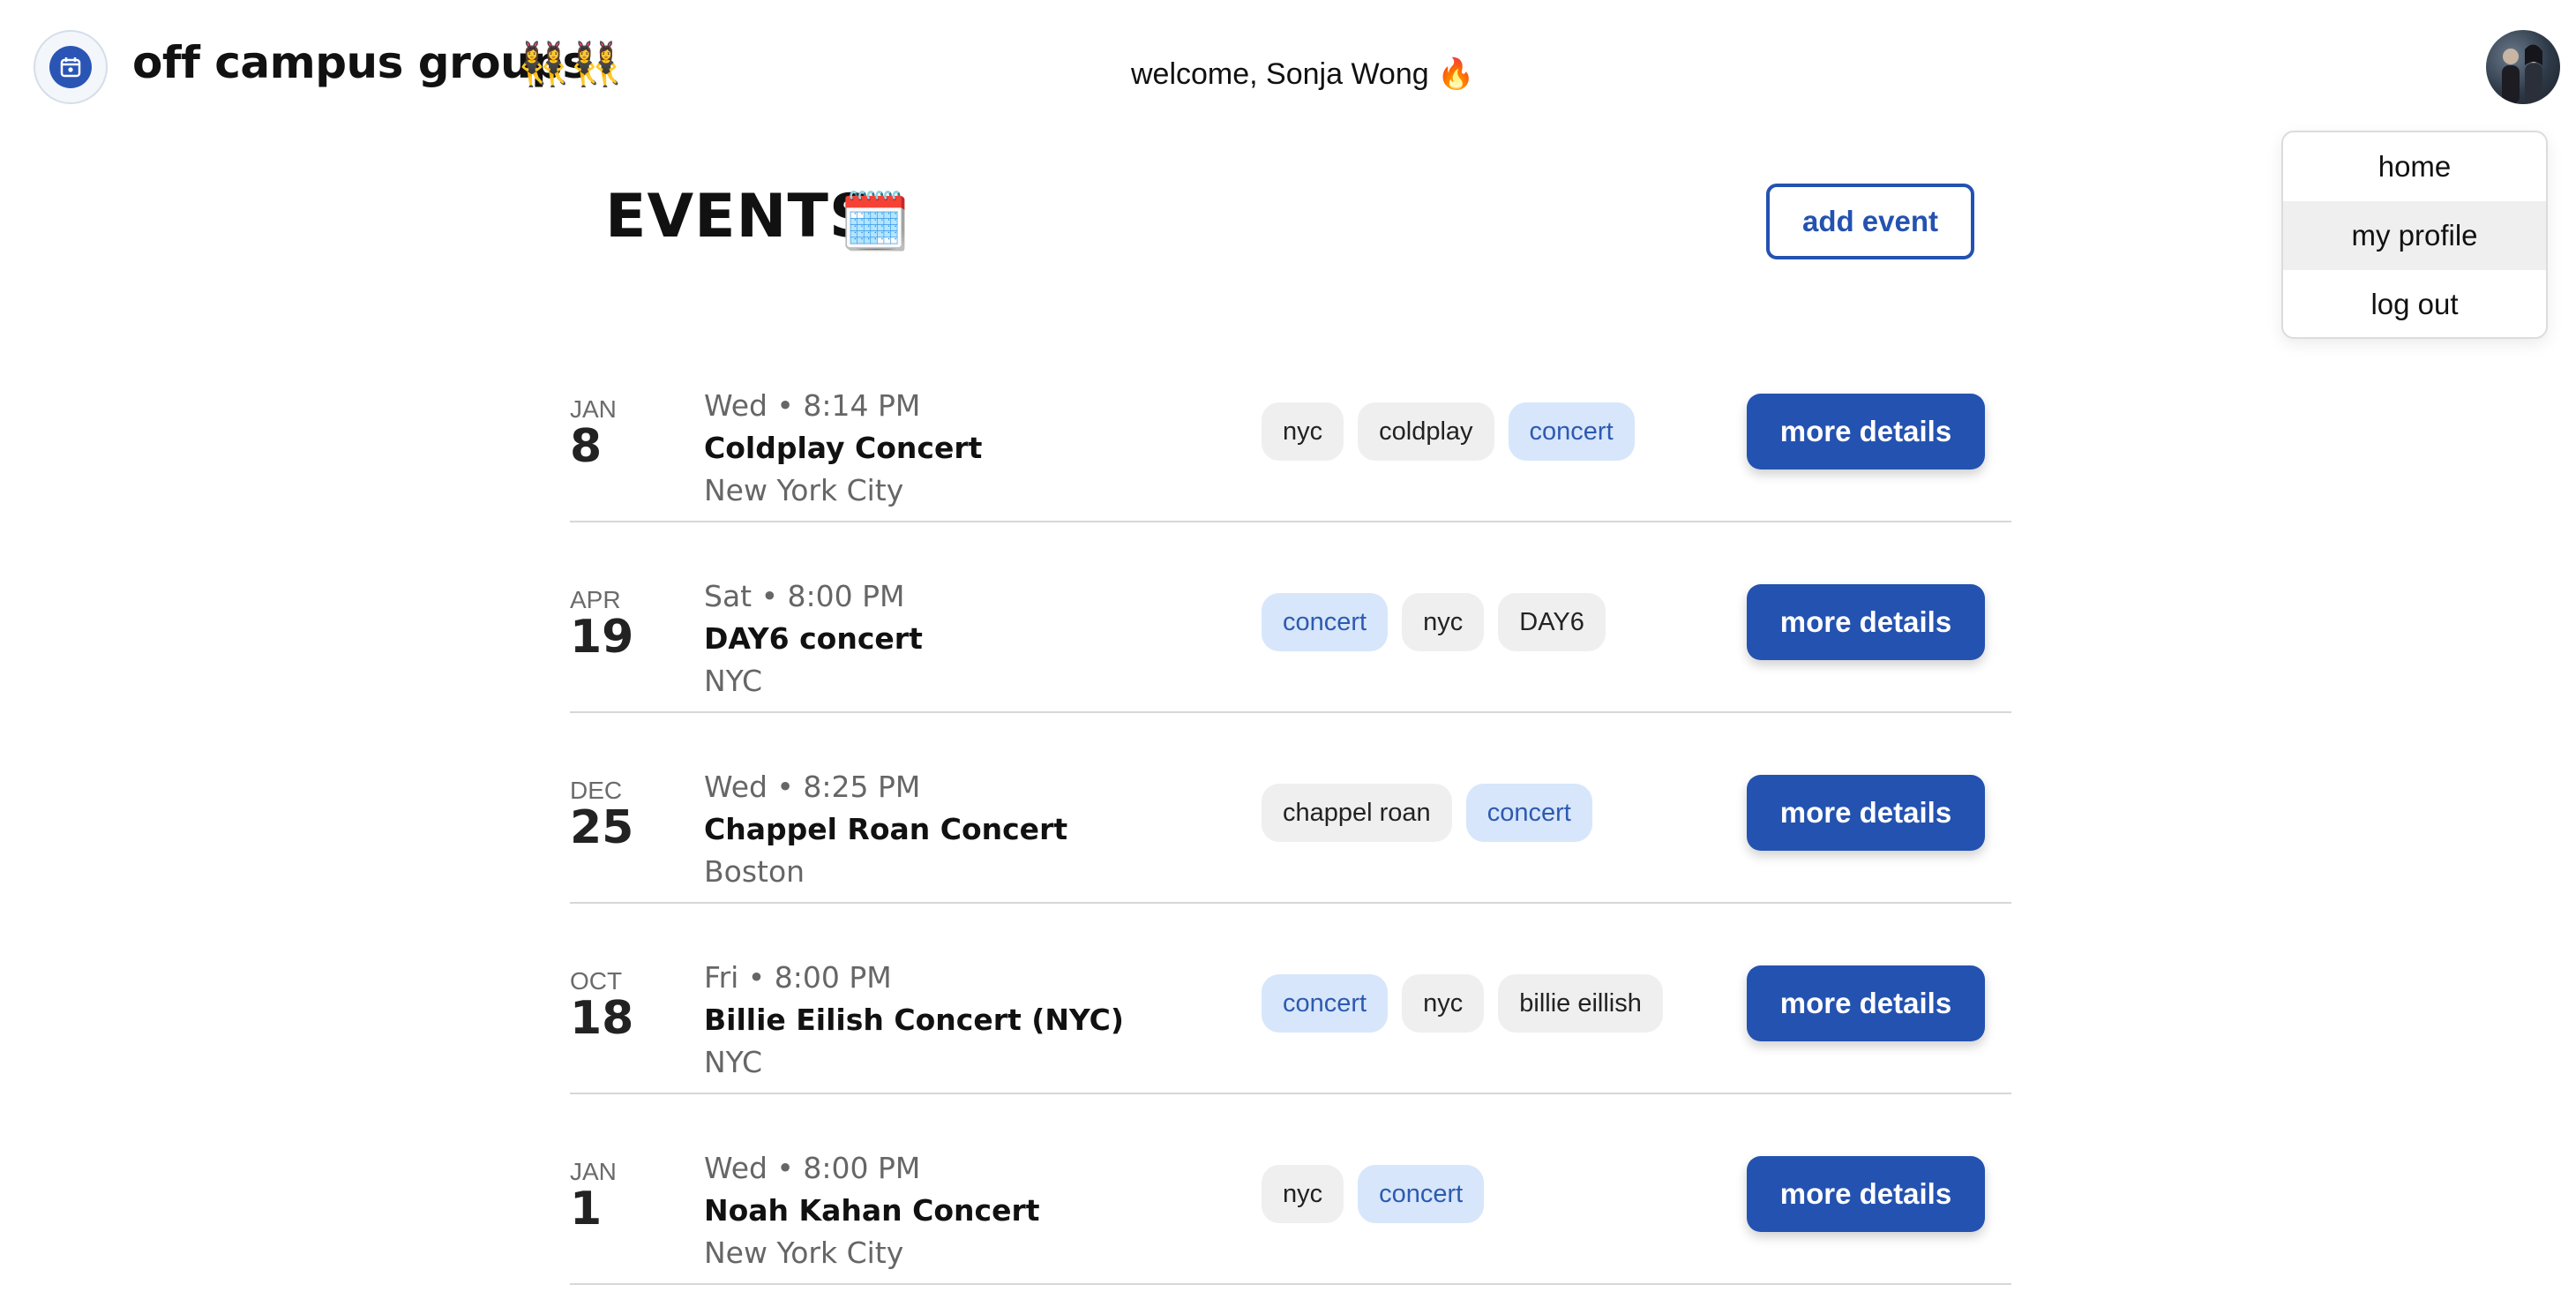  I want to click on calendar-logo-icon, so click(71, 67).